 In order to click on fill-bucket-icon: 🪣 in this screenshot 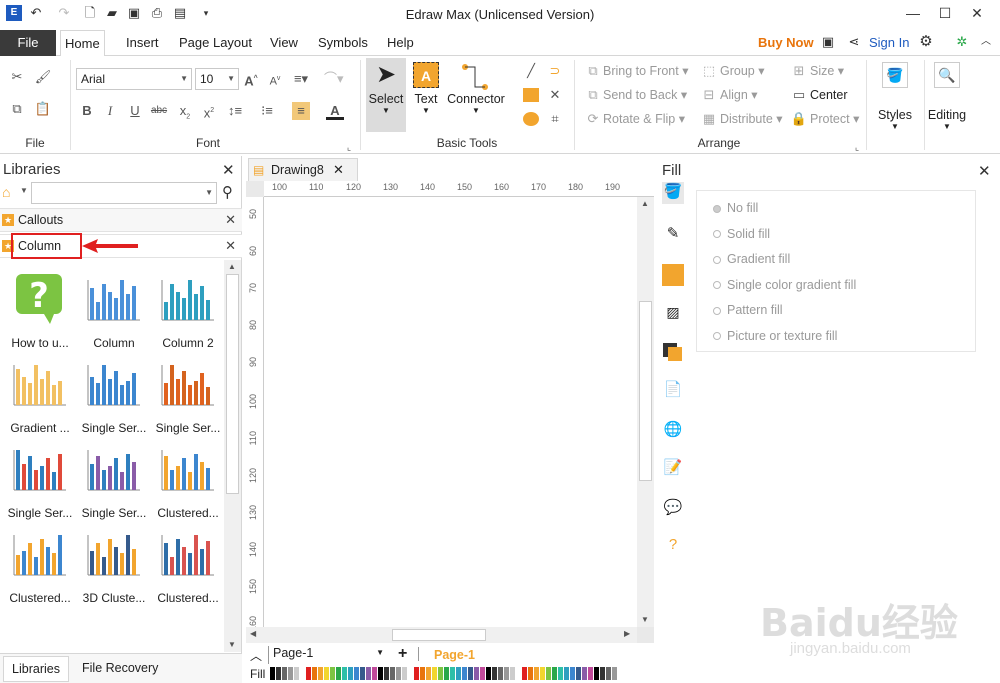, I will do `click(673, 193)`.